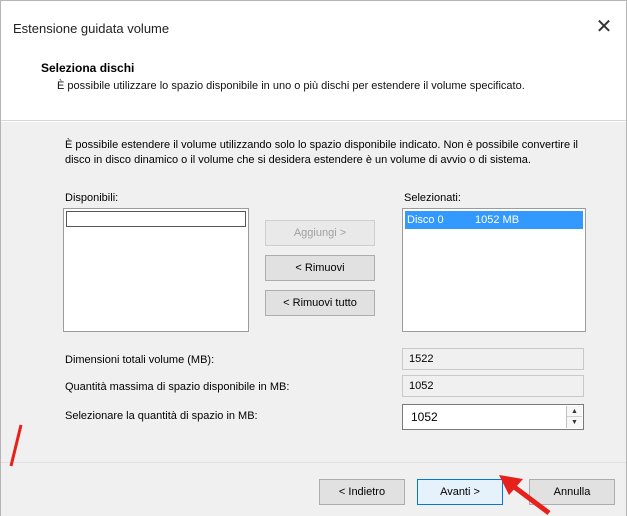  What do you see at coordinates (88, 68) in the screenshot?
I see `page-title: Seleziona dischi` at bounding box center [88, 68].